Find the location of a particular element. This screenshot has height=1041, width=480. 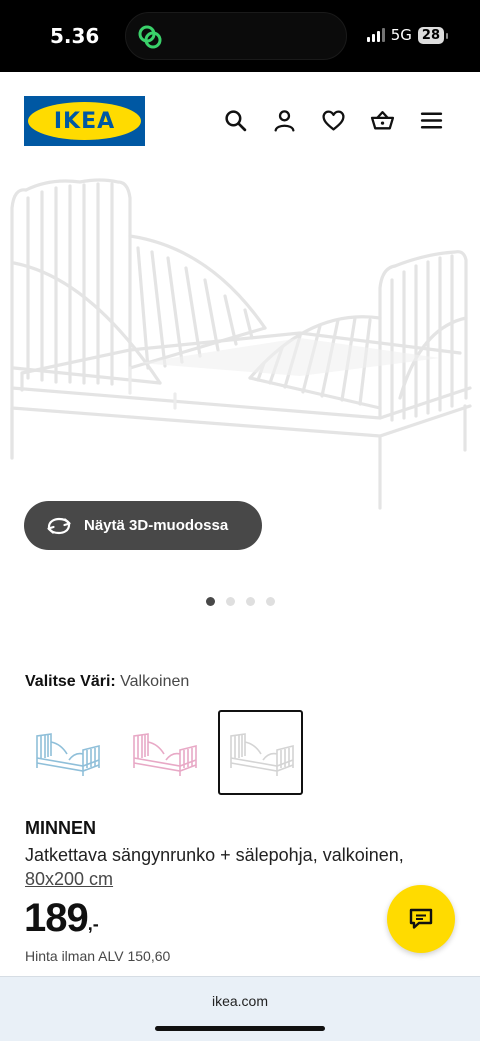

status-bar: 5.36 5G 28 is located at coordinates (240, 36).